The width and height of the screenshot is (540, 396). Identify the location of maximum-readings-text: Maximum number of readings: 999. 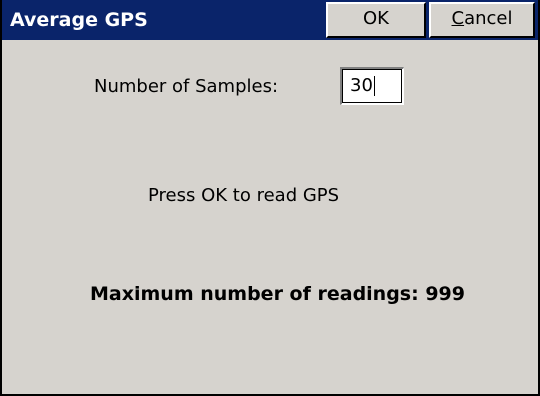
(277, 294).